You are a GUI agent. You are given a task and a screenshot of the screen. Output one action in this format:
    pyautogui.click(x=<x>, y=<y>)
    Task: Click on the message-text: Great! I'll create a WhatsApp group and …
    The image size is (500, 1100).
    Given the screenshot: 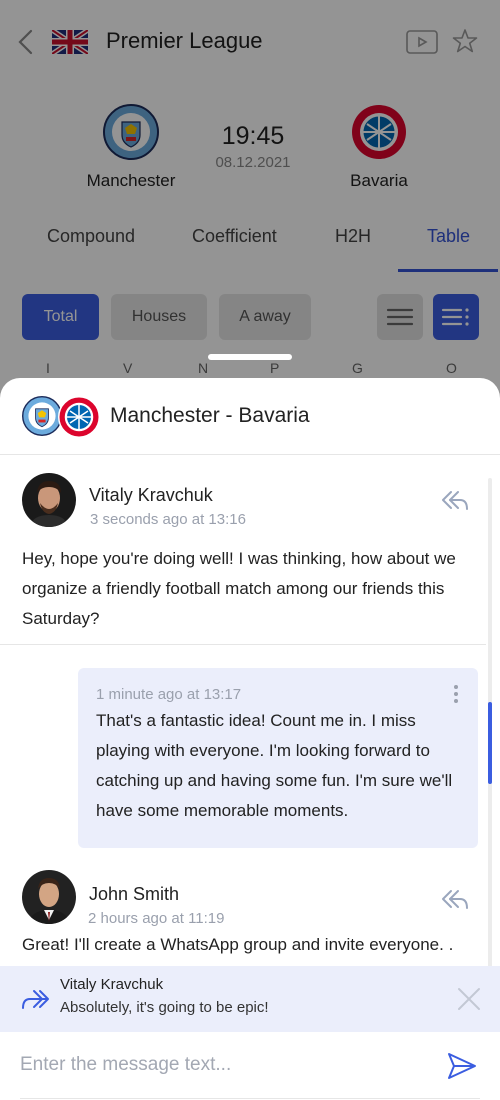 What is the action you would take?
    pyautogui.click(x=238, y=944)
    